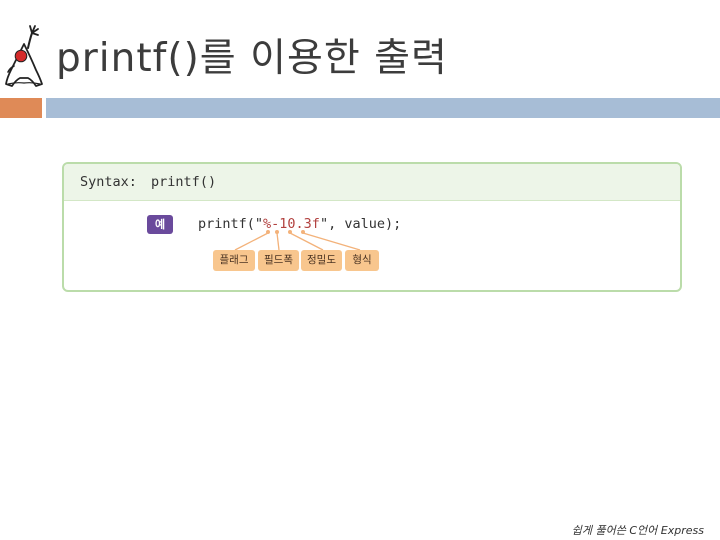 This screenshot has width=720, height=540. I want to click on code-before: printf(", so click(231, 224).